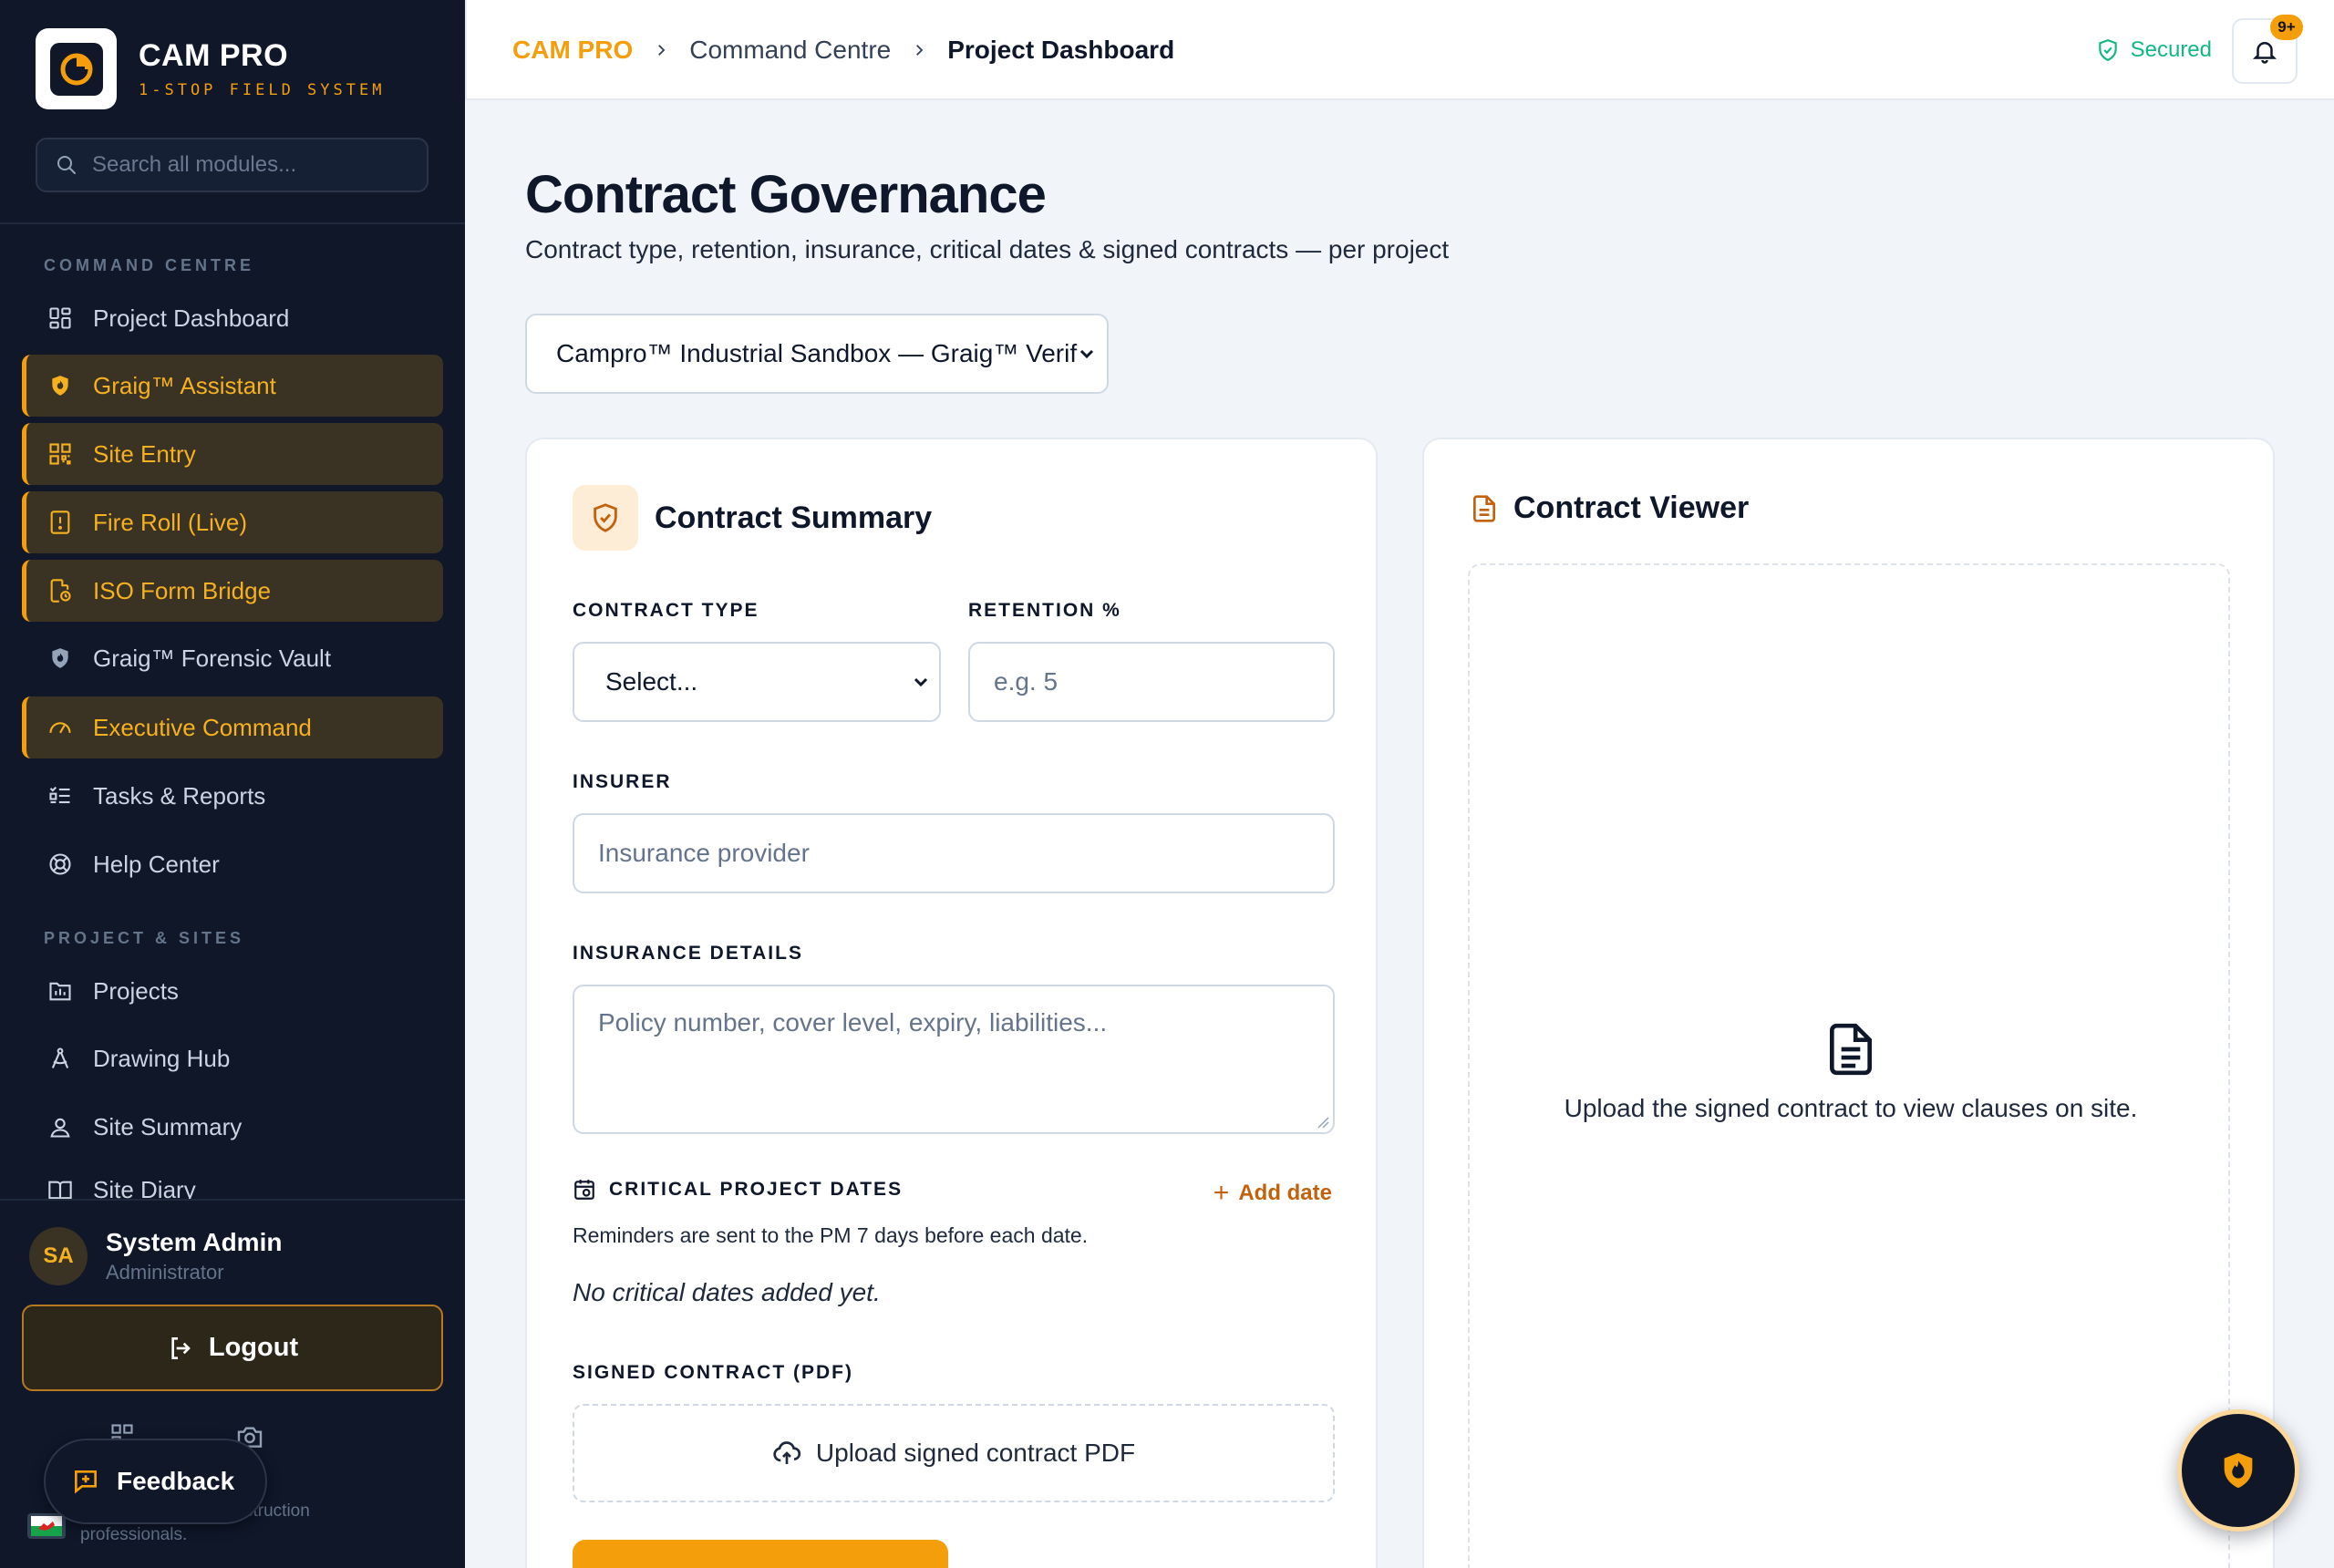 The height and width of the screenshot is (1568, 2334). Describe the element at coordinates (954, 853) in the screenshot. I see `insurer-input: Insurance provider` at that location.